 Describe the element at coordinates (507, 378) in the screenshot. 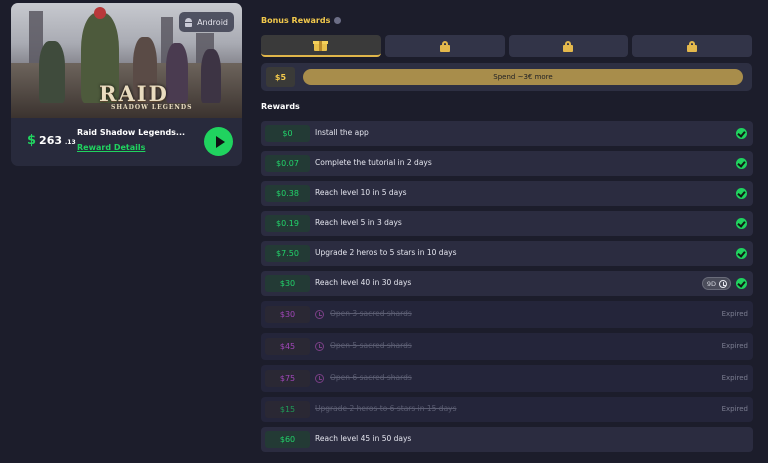

I see `reward-row-expired: $75 Open 6 sacred shards Expired` at that location.